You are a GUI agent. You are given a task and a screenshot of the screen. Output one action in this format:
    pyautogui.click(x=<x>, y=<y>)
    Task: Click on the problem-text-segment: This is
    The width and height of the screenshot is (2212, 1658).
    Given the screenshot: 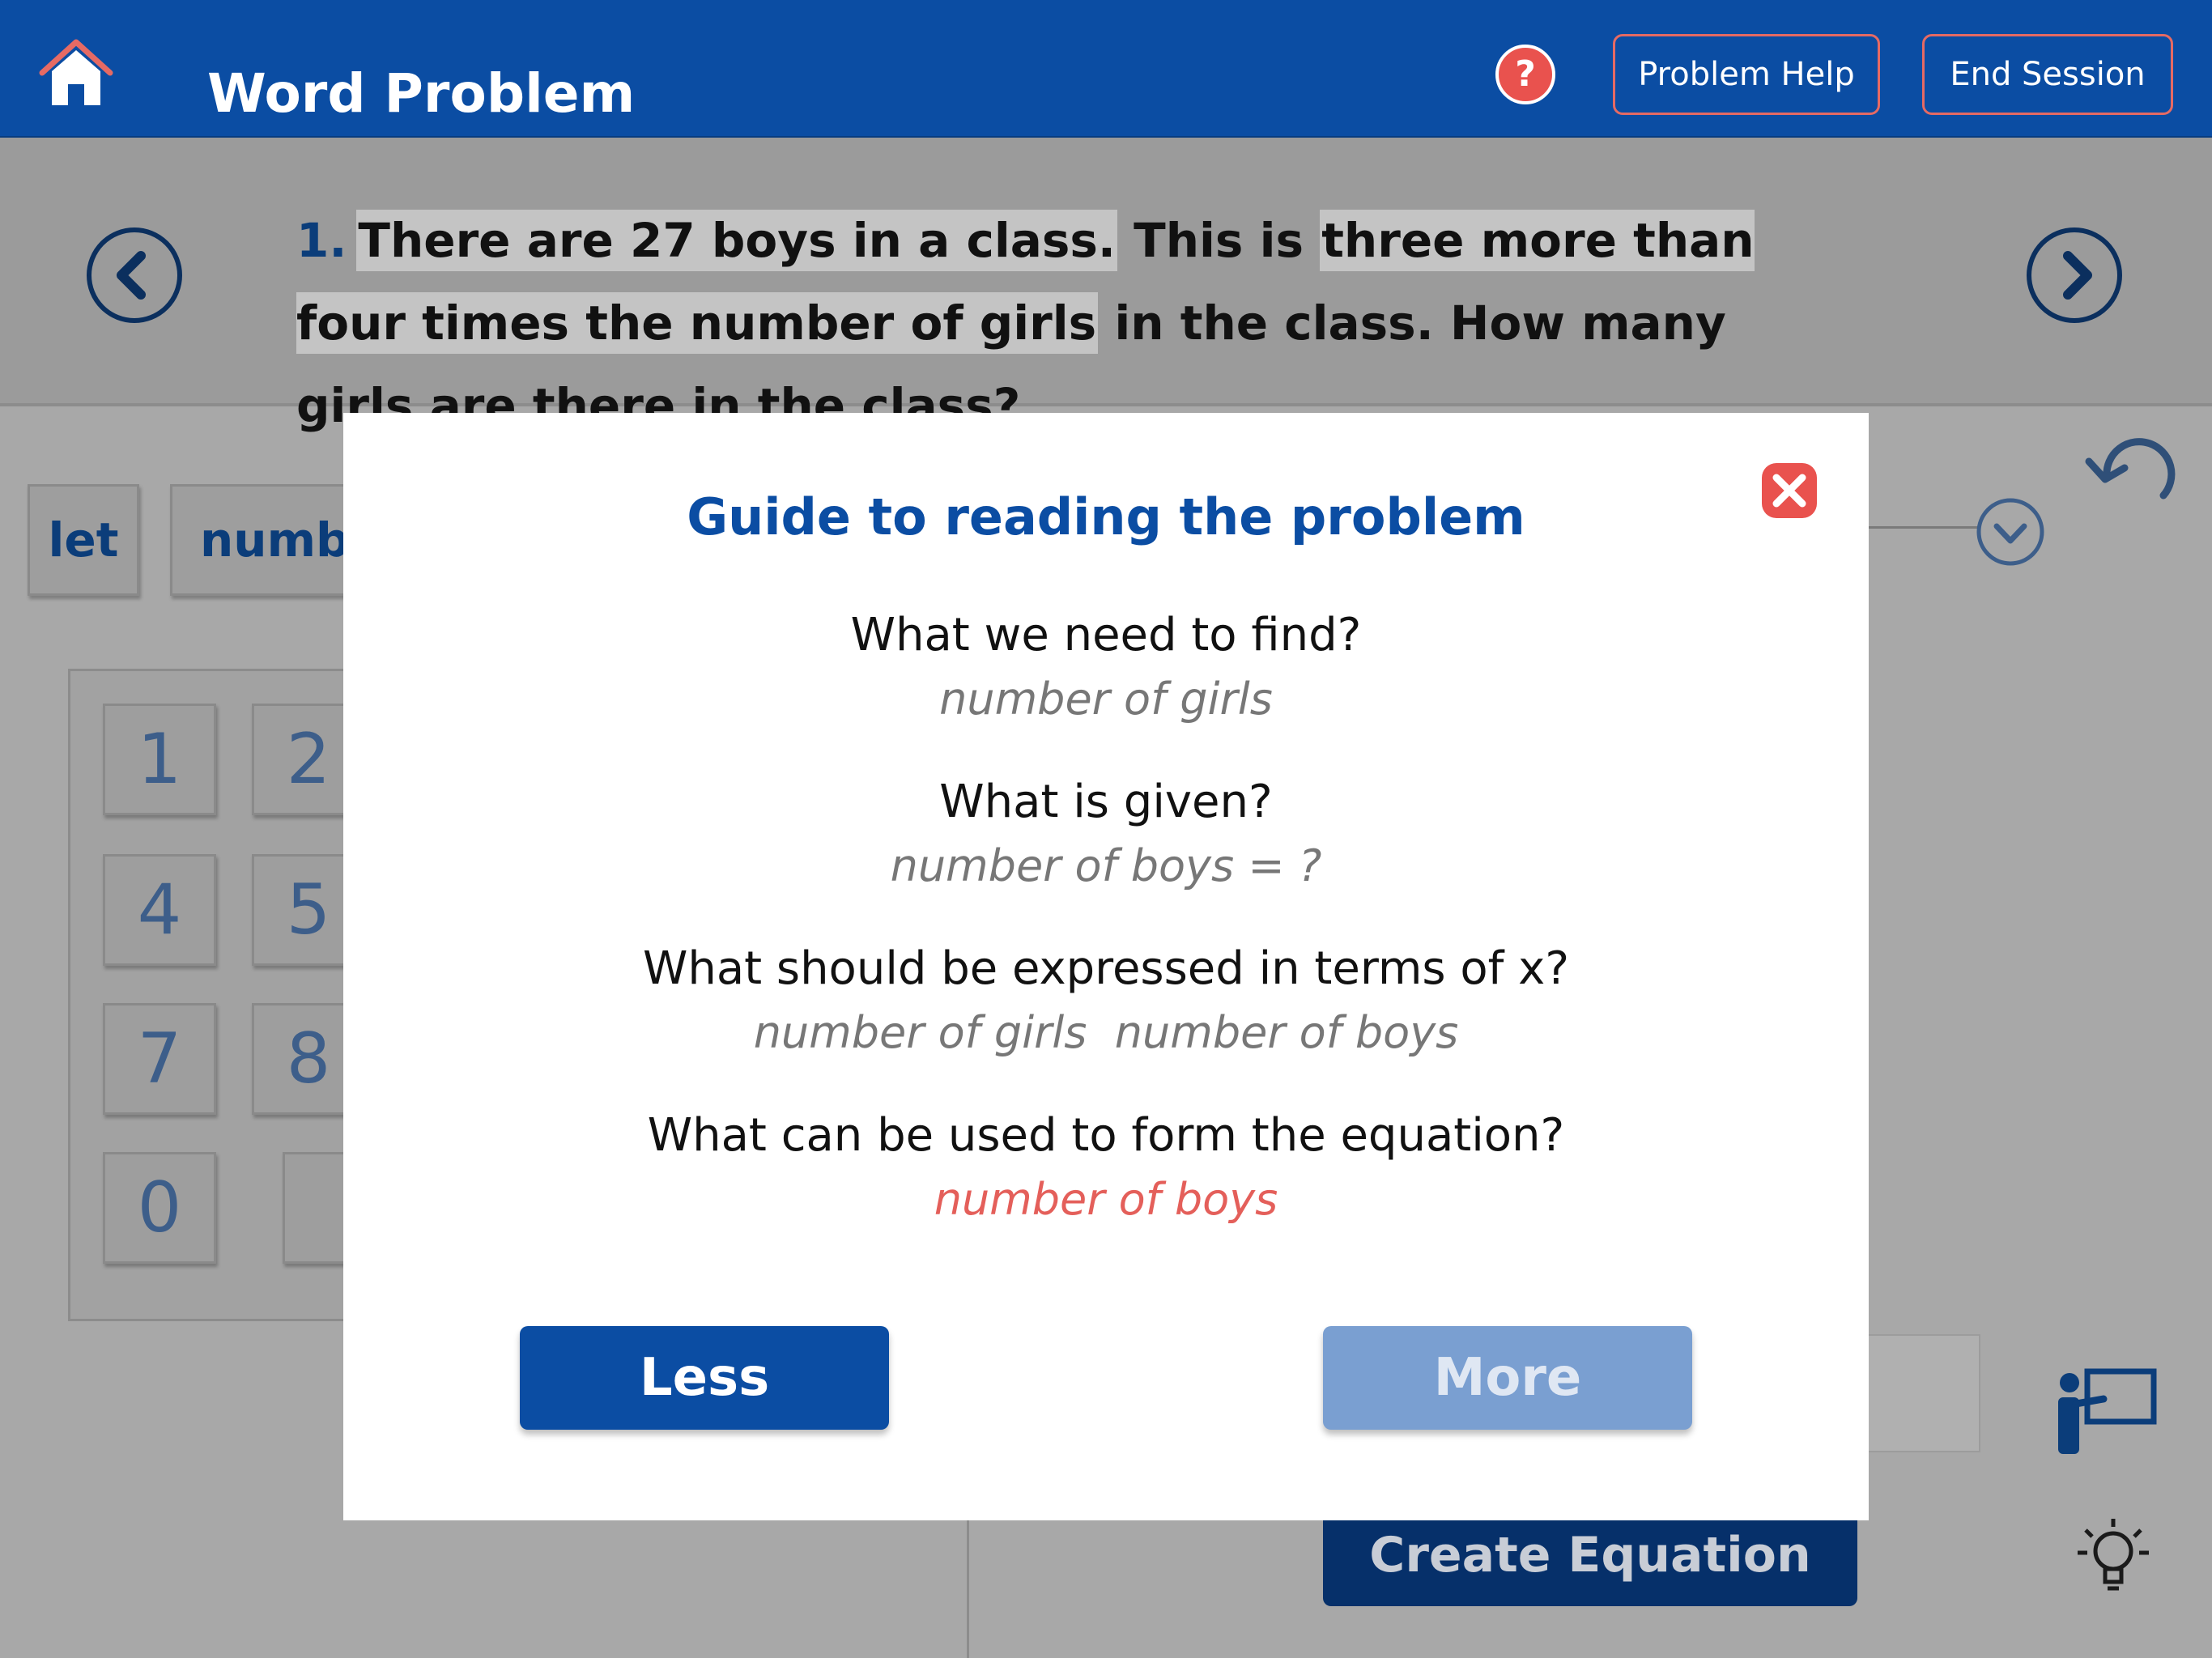 What is the action you would take?
    pyautogui.click(x=1219, y=240)
    